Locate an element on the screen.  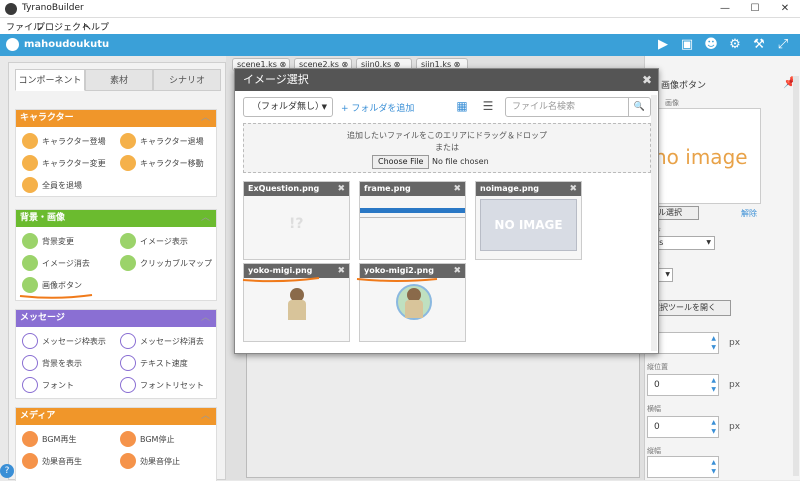
gear-icon: ⚙ is located at coordinates (735, 45).